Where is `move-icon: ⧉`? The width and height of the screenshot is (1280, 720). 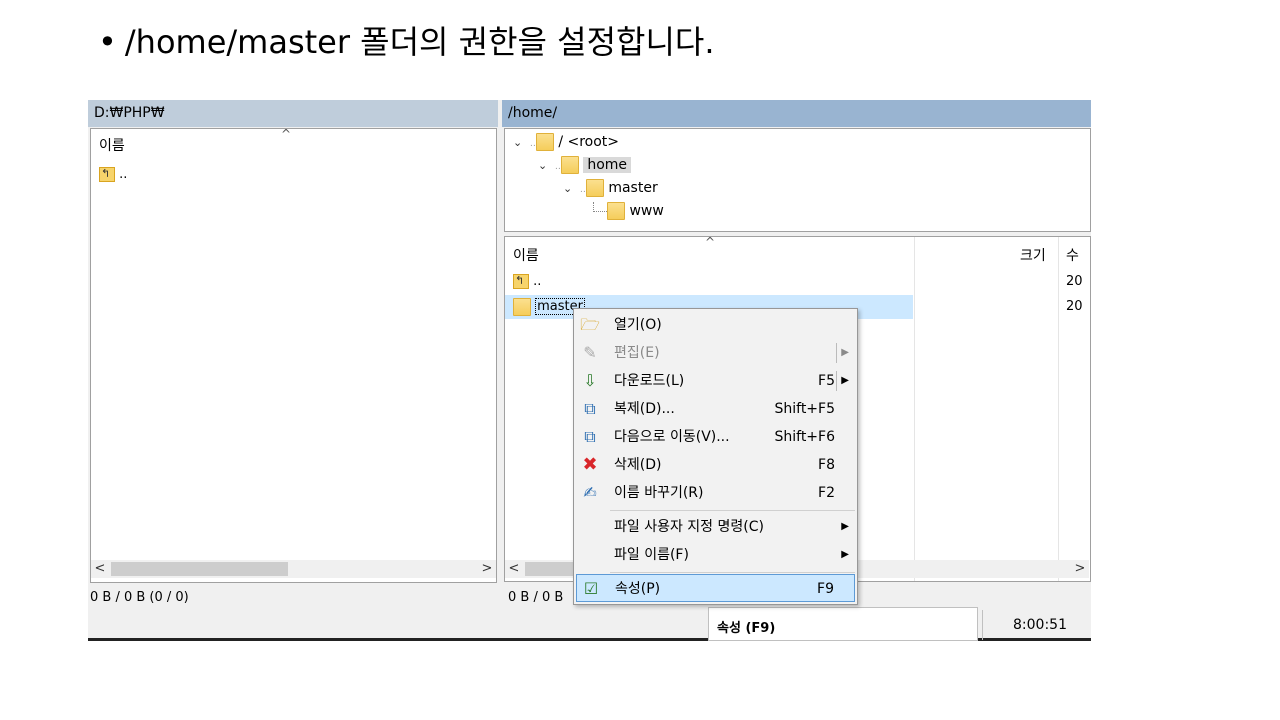 move-icon: ⧉ is located at coordinates (590, 436).